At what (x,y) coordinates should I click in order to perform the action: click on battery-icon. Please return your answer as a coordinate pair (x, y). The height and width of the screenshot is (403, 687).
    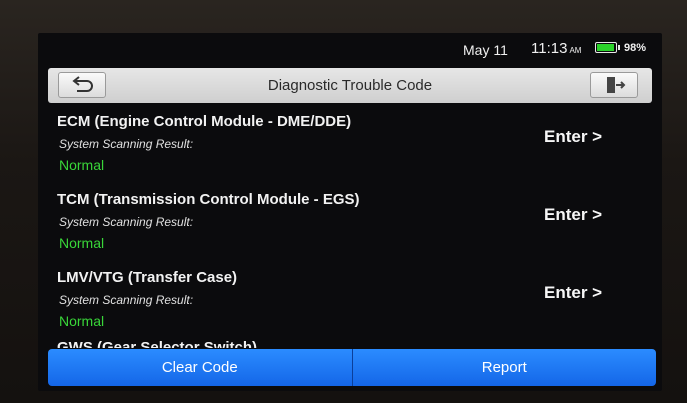
    Looking at the image, I should click on (607, 47).